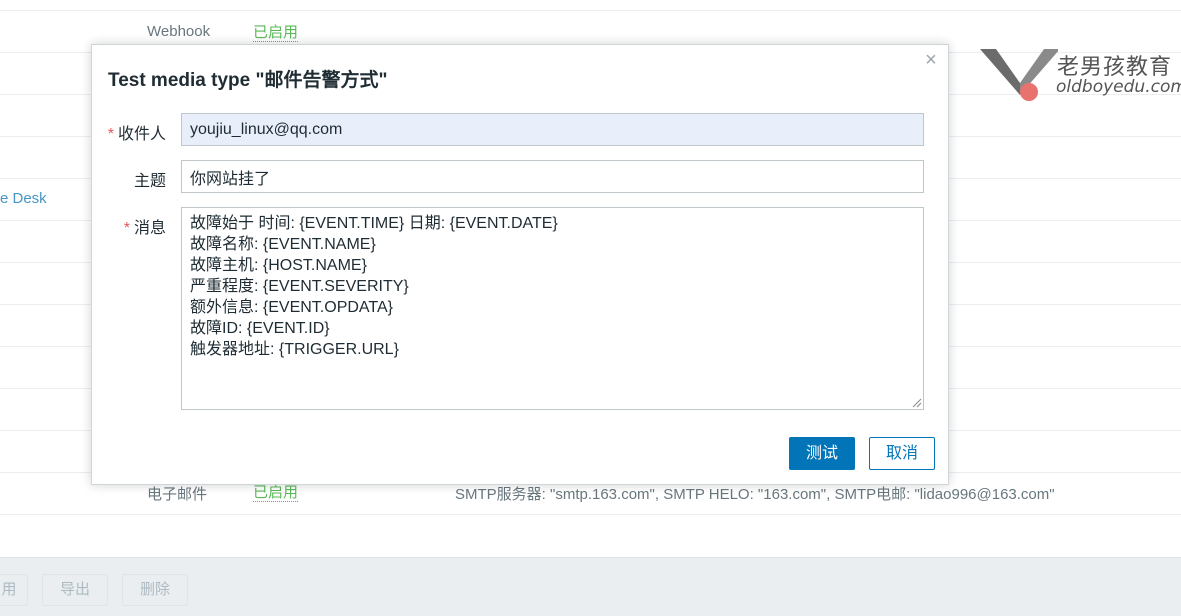  Describe the element at coordinates (916, 402) in the screenshot. I see `resize-grip-icon` at that location.